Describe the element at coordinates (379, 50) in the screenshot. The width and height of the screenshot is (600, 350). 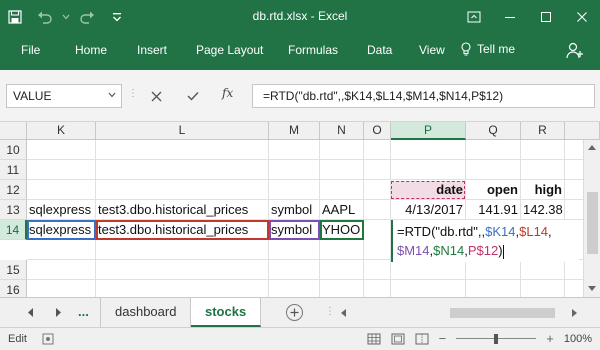
I see `tab-data: Data` at that location.